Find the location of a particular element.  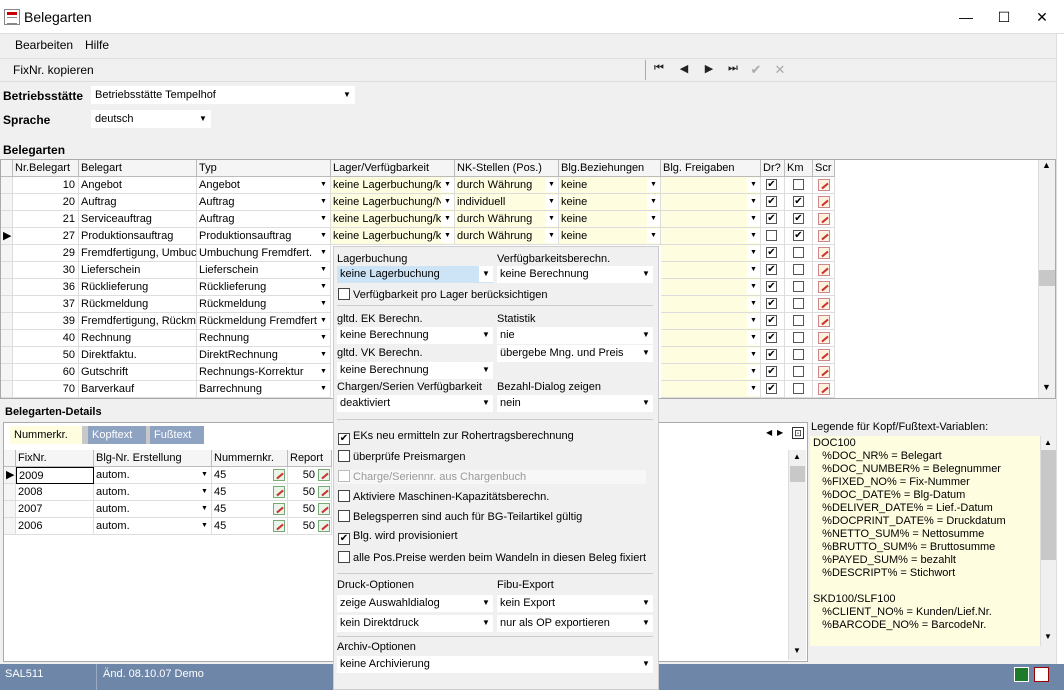

option-checkbox: Aktiviere Maschinen-Kapazitätsberechn. is located at coordinates (443, 497).